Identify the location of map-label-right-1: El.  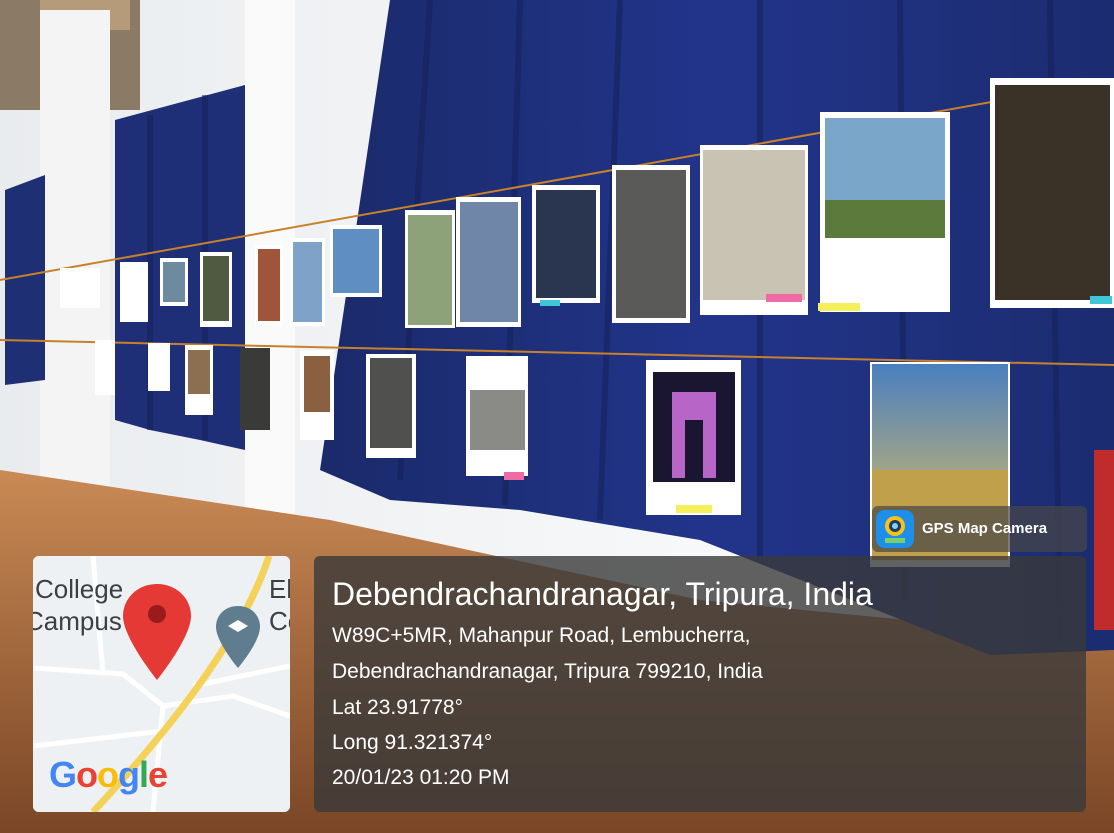
(279, 589).